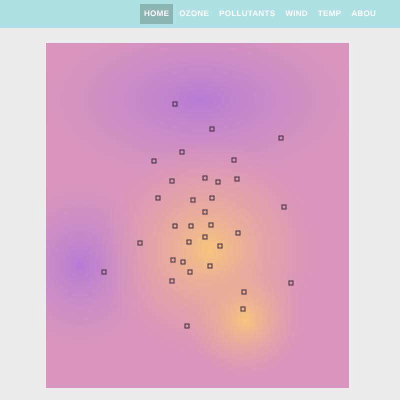  Describe the element at coordinates (194, 14) in the screenshot. I see `nav-link: OZONE` at that location.